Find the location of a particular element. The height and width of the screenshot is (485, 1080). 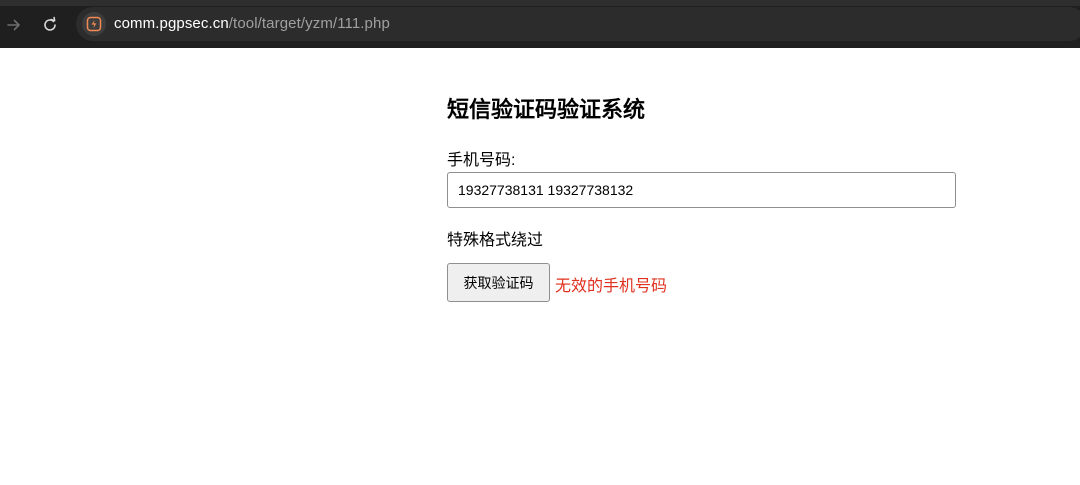

reload-icon is located at coordinates (50, 23).